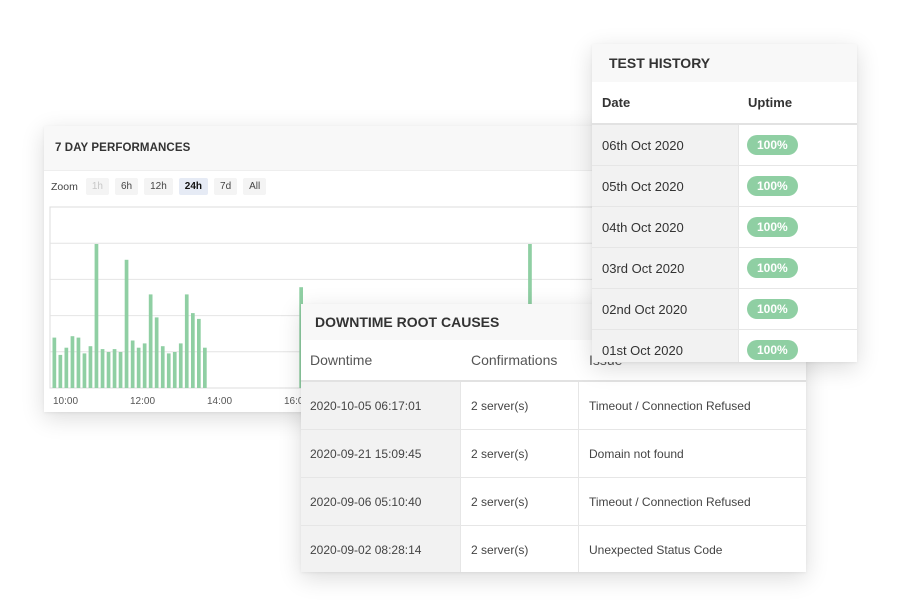  What do you see at coordinates (126, 186) in the screenshot?
I see `zoom-6h-button: 6h` at bounding box center [126, 186].